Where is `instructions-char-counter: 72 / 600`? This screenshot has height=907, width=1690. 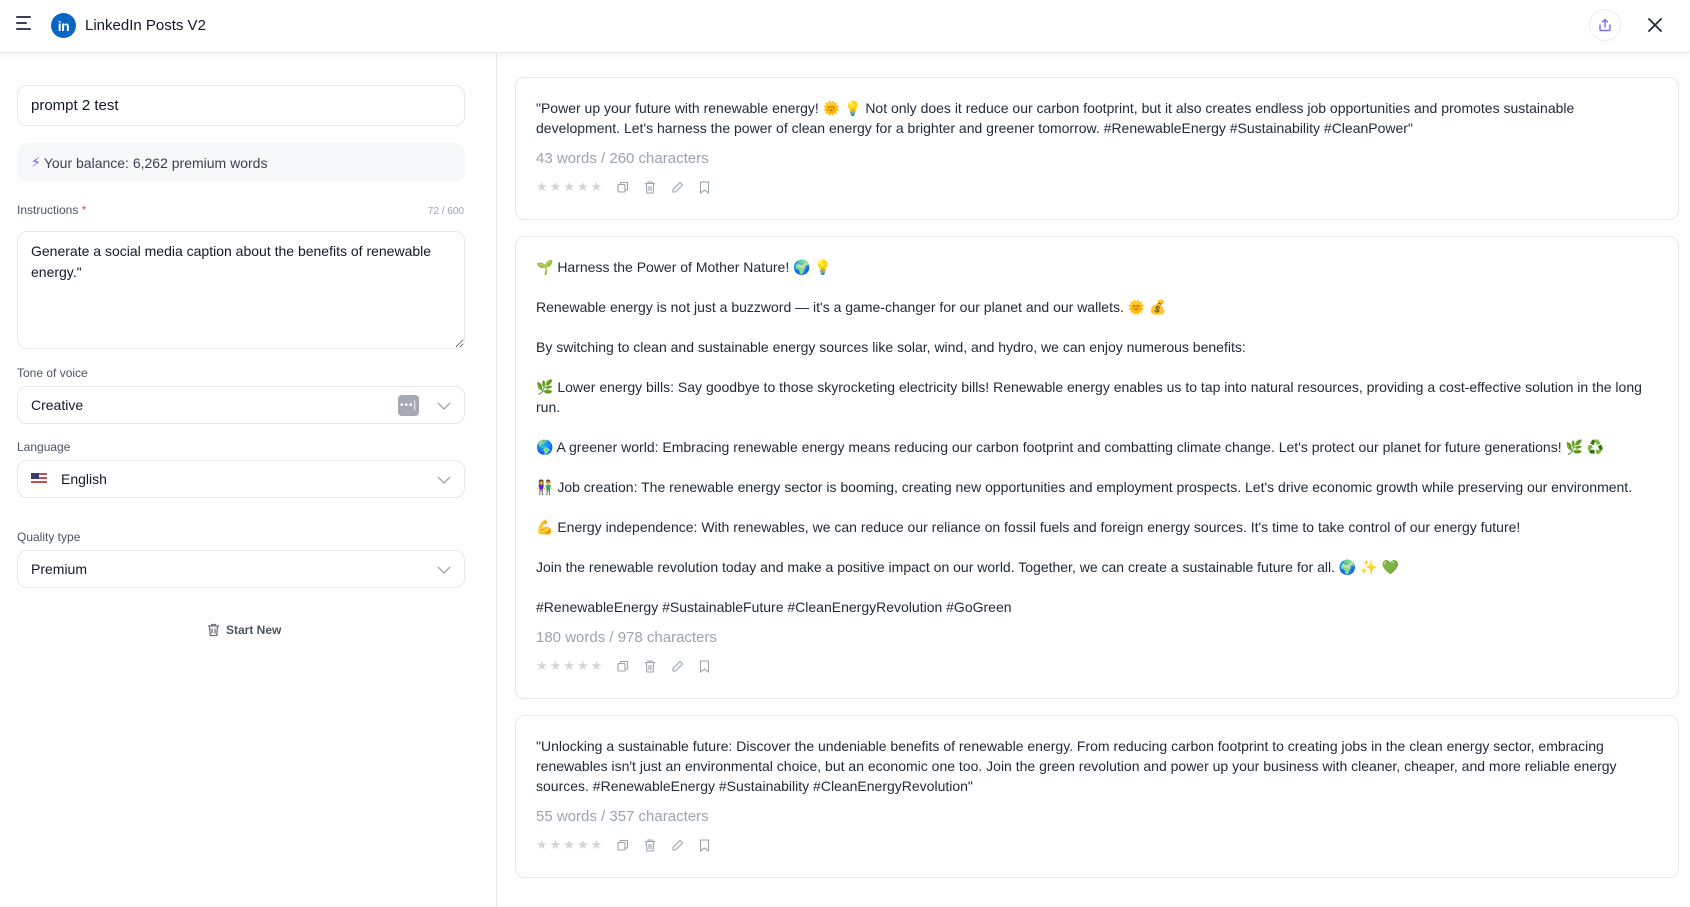
instructions-char-counter: 72 / 600 is located at coordinates (445, 211).